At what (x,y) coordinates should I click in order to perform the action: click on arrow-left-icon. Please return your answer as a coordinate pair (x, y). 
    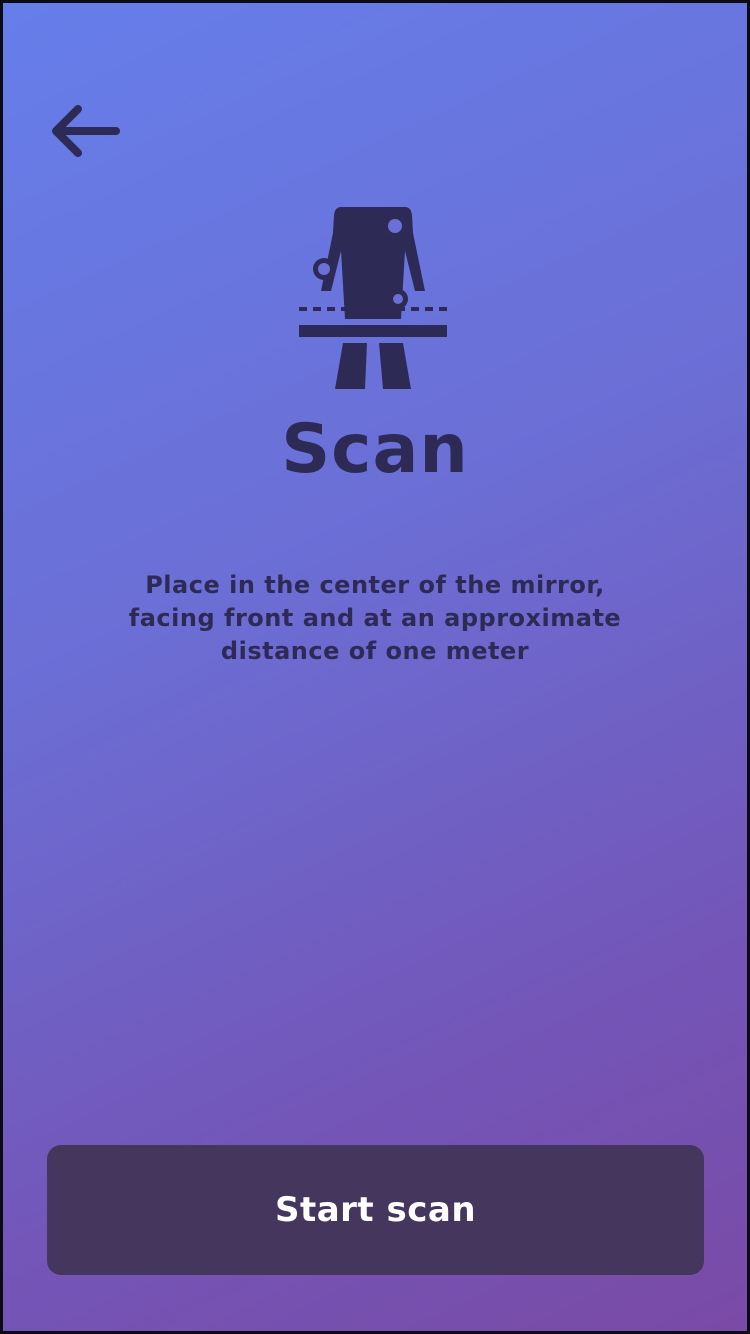
    Looking at the image, I should click on (86, 131).